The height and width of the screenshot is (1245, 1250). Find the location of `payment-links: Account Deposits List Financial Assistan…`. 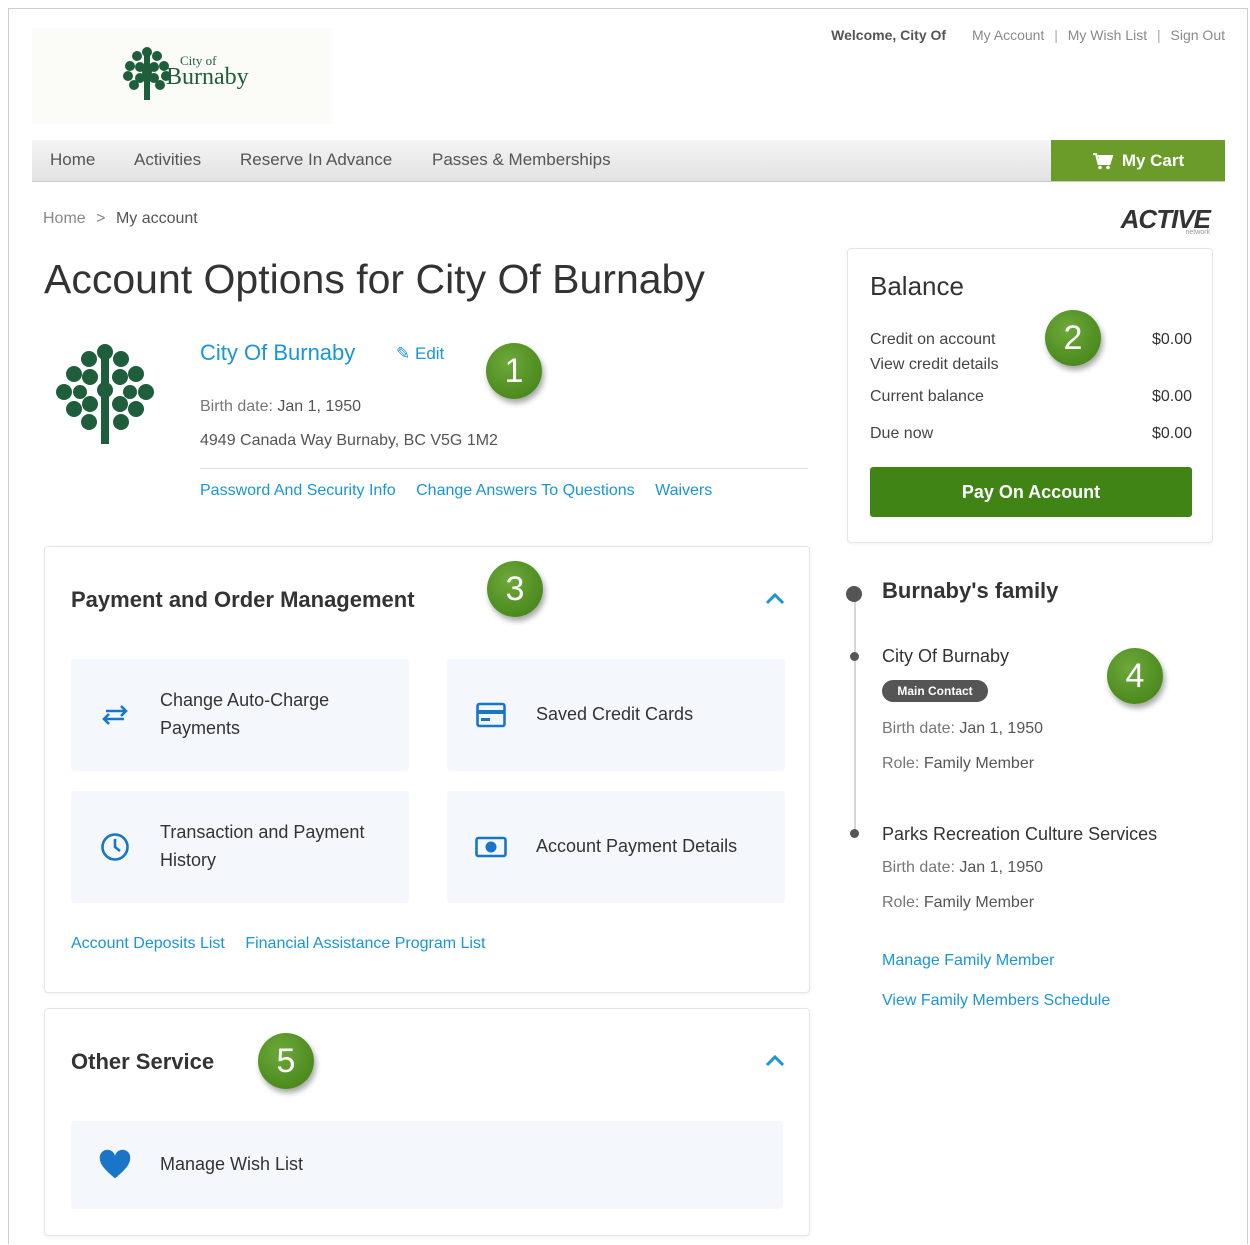

payment-links: Account Deposits List Financial Assistan… is located at coordinates (286, 944).